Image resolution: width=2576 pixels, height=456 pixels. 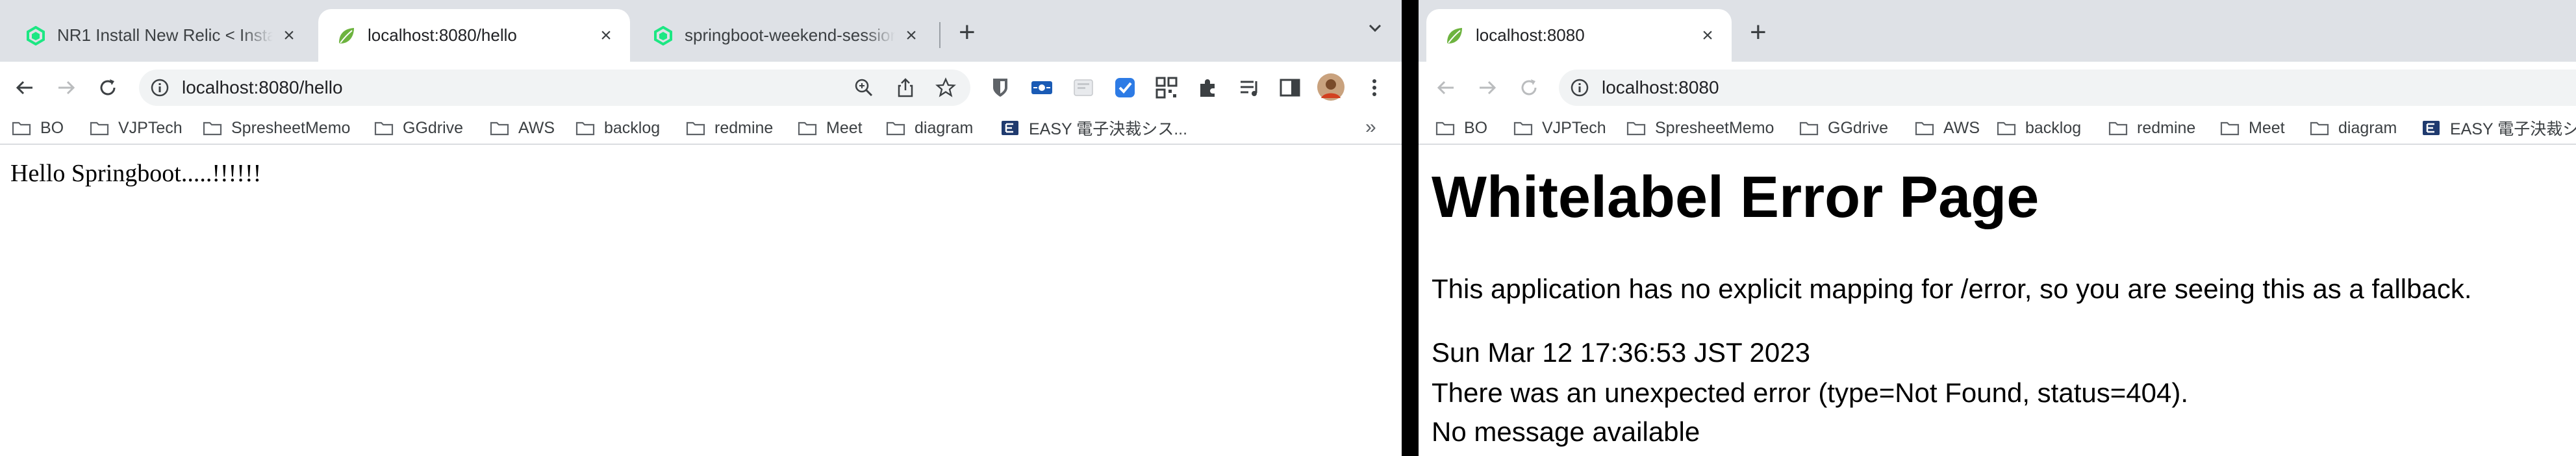 I want to click on tab-title: NR1 Install New Relic < Installat, so click(x=165, y=35).